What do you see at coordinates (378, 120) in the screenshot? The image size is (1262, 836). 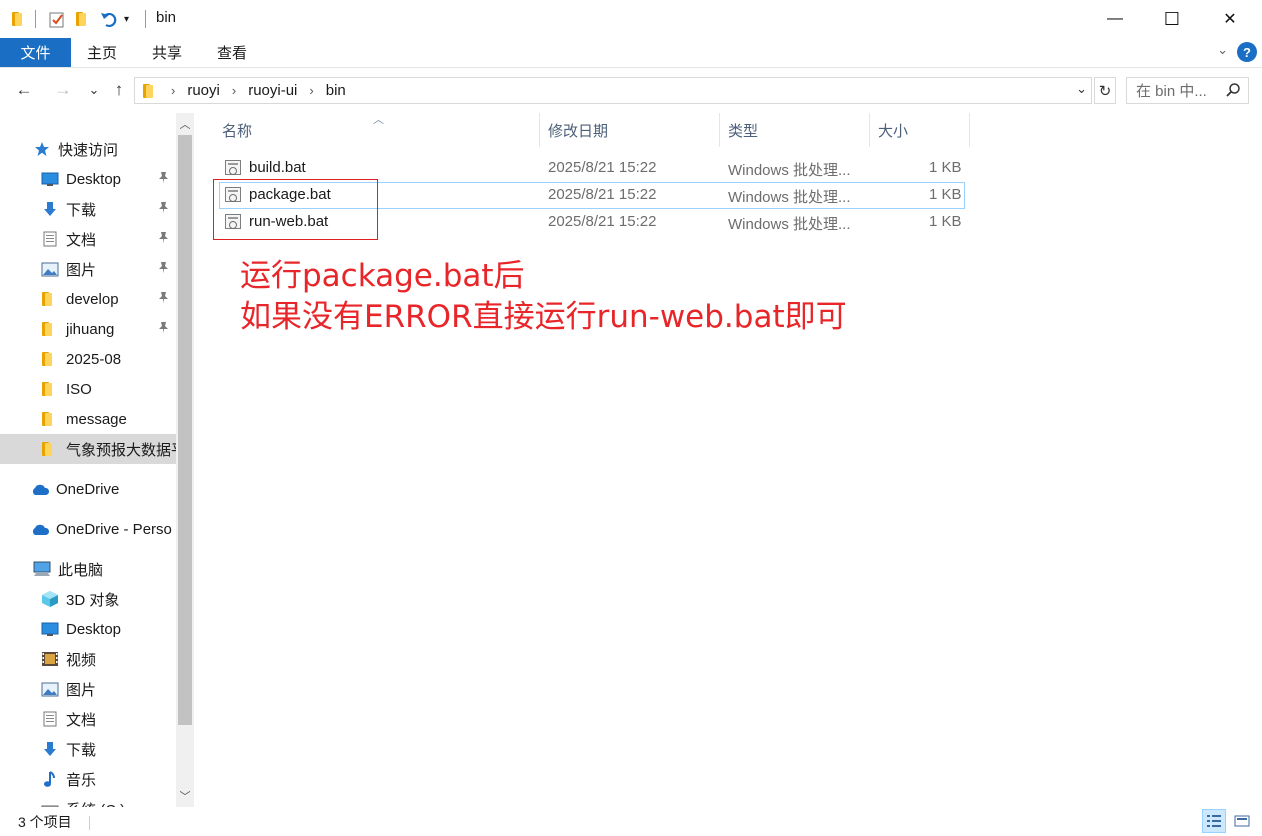 I see `sort-ascending-icon: ︿` at bounding box center [378, 120].